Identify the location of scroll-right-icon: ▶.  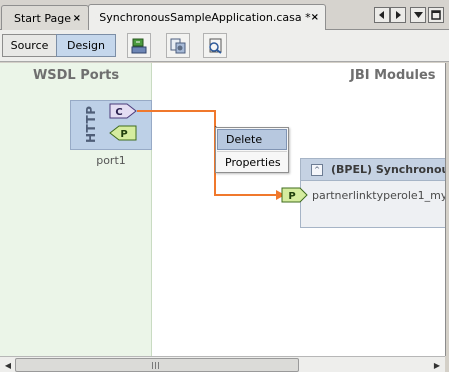
(437, 365).